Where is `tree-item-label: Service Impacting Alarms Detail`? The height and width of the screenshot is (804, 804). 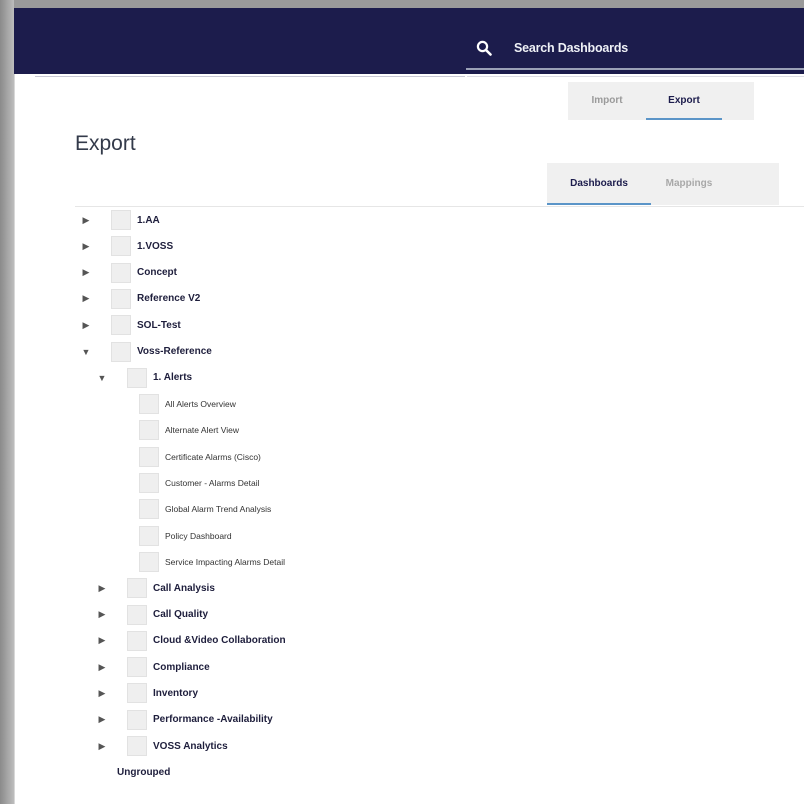 tree-item-label: Service Impacting Alarms Detail is located at coordinates (225, 561).